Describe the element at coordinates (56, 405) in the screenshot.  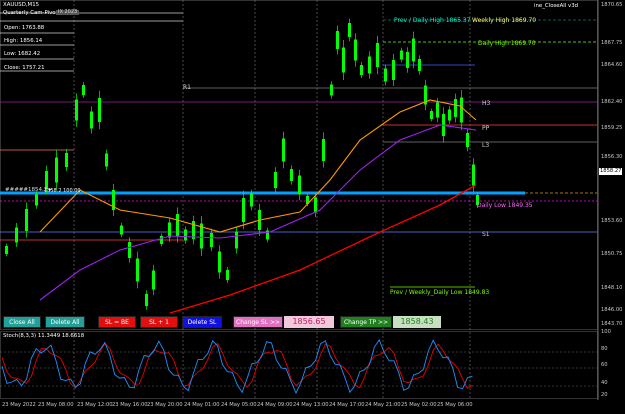
I see `time-axis-label: 23 May 08:00` at that location.